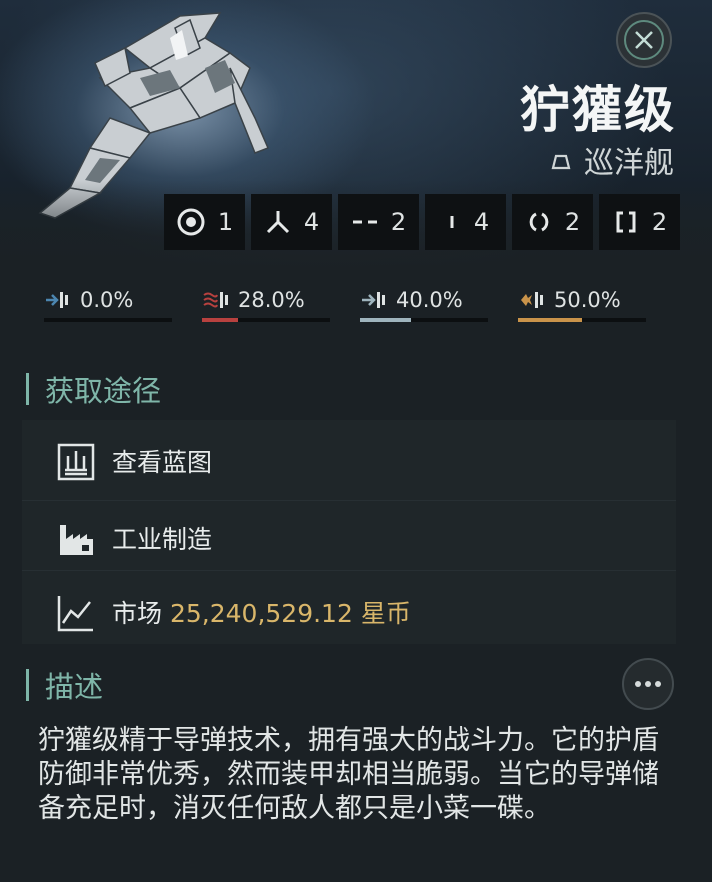  I want to click on more-options-button, so click(648, 684).